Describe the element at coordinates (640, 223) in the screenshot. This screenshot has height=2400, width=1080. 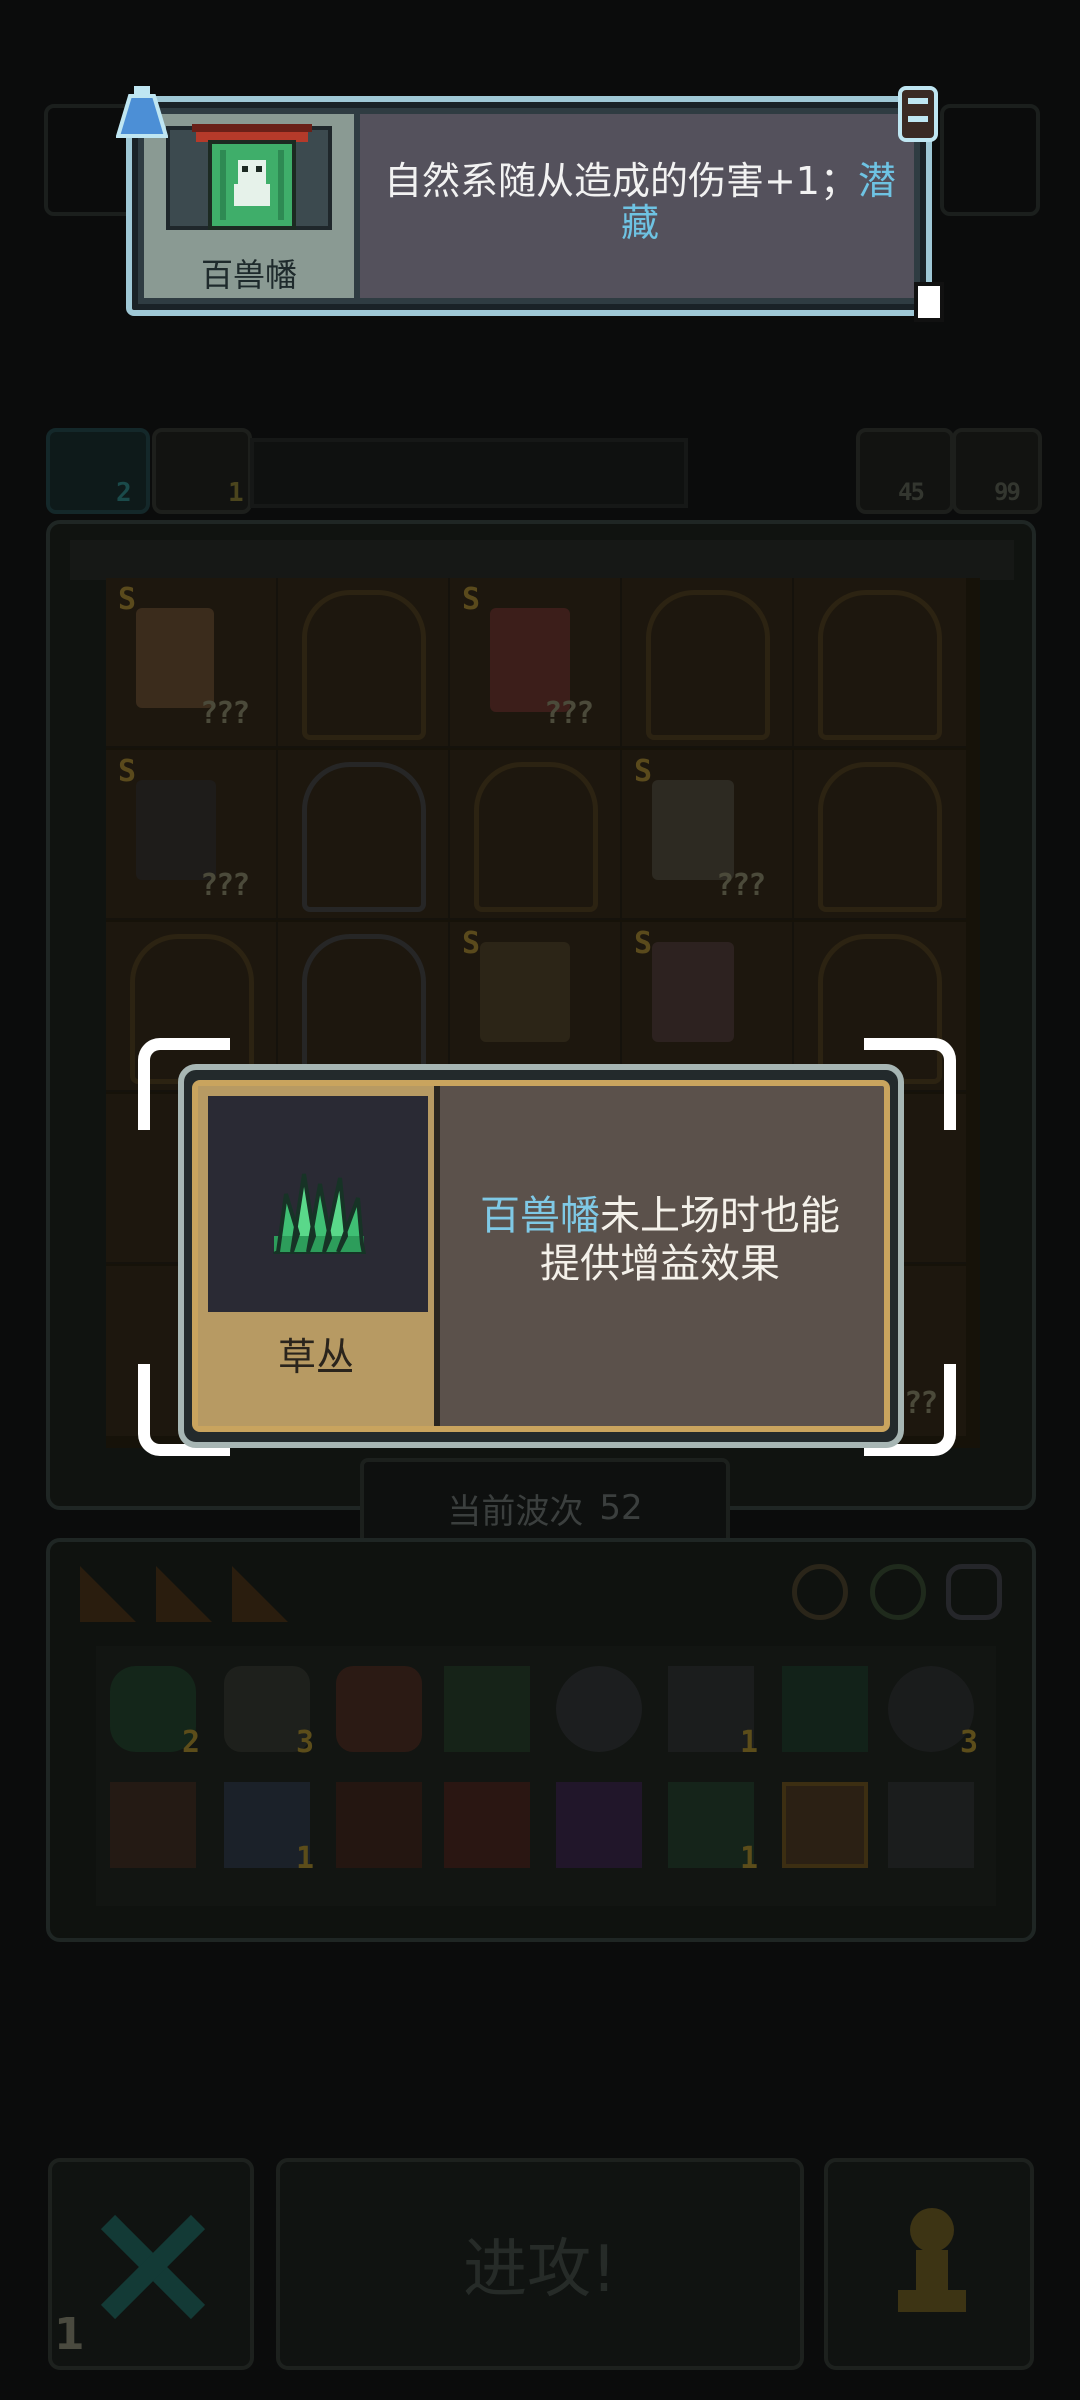
I see `tooltip-desc-keyword-cont: 藏` at that location.